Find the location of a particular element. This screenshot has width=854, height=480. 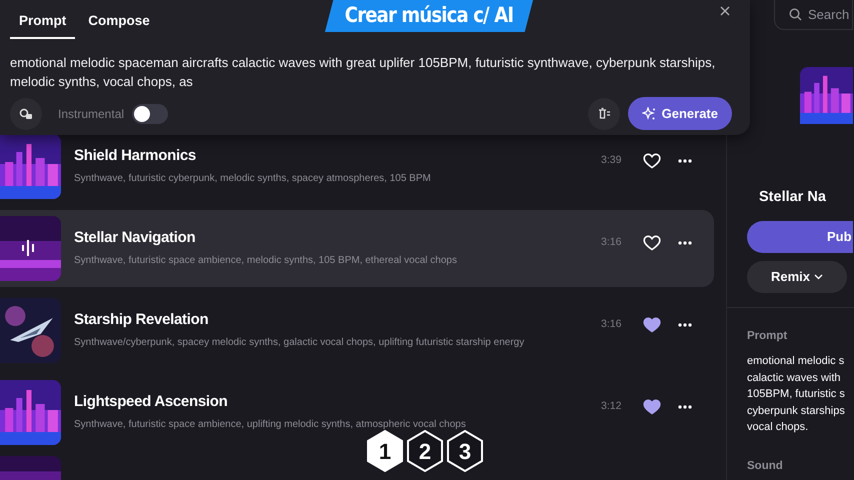

prompt-text: emotional melodic s is located at coordinates (796, 361).